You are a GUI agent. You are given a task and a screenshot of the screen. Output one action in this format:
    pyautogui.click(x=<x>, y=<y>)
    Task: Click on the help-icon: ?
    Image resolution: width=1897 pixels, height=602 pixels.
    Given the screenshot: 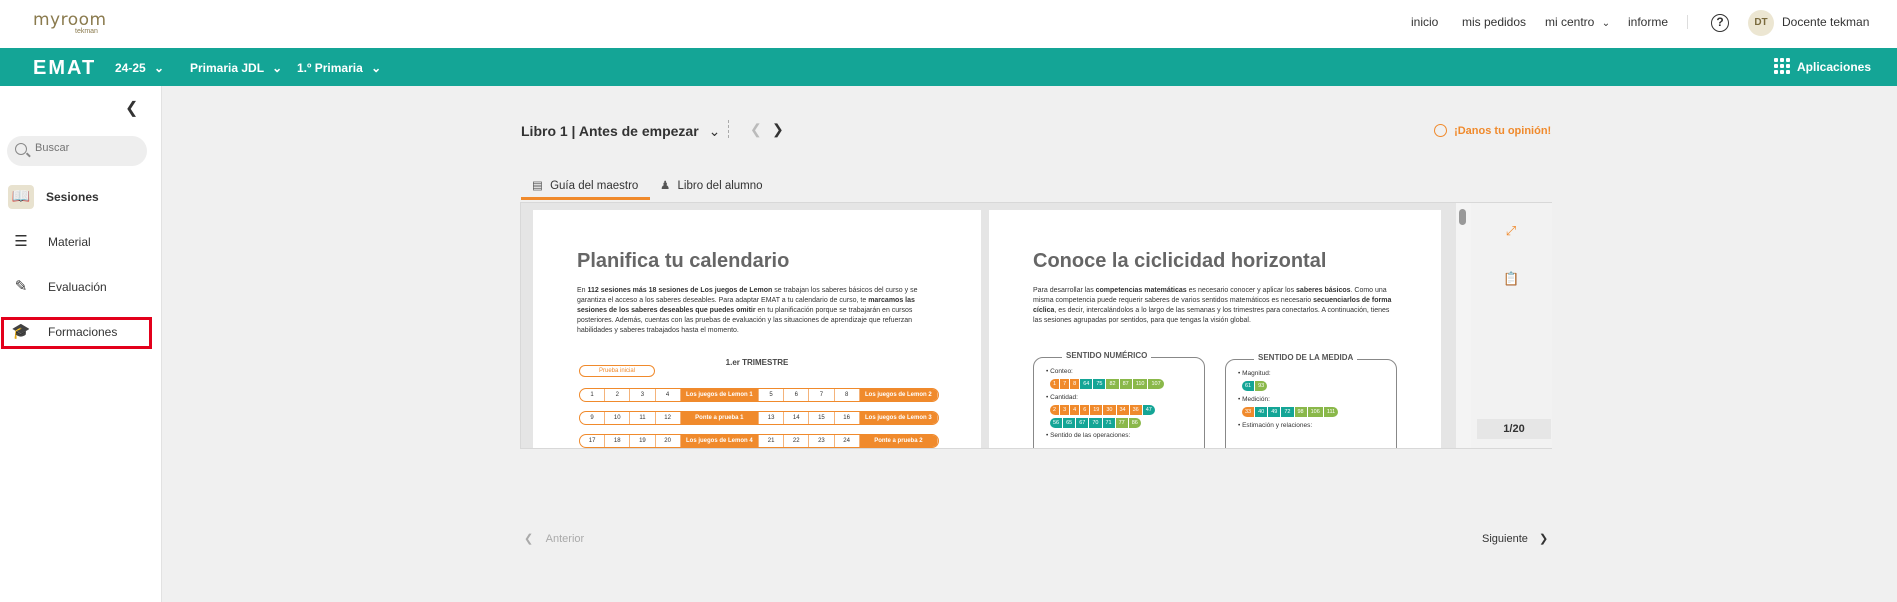 What is the action you would take?
    pyautogui.click(x=1720, y=23)
    